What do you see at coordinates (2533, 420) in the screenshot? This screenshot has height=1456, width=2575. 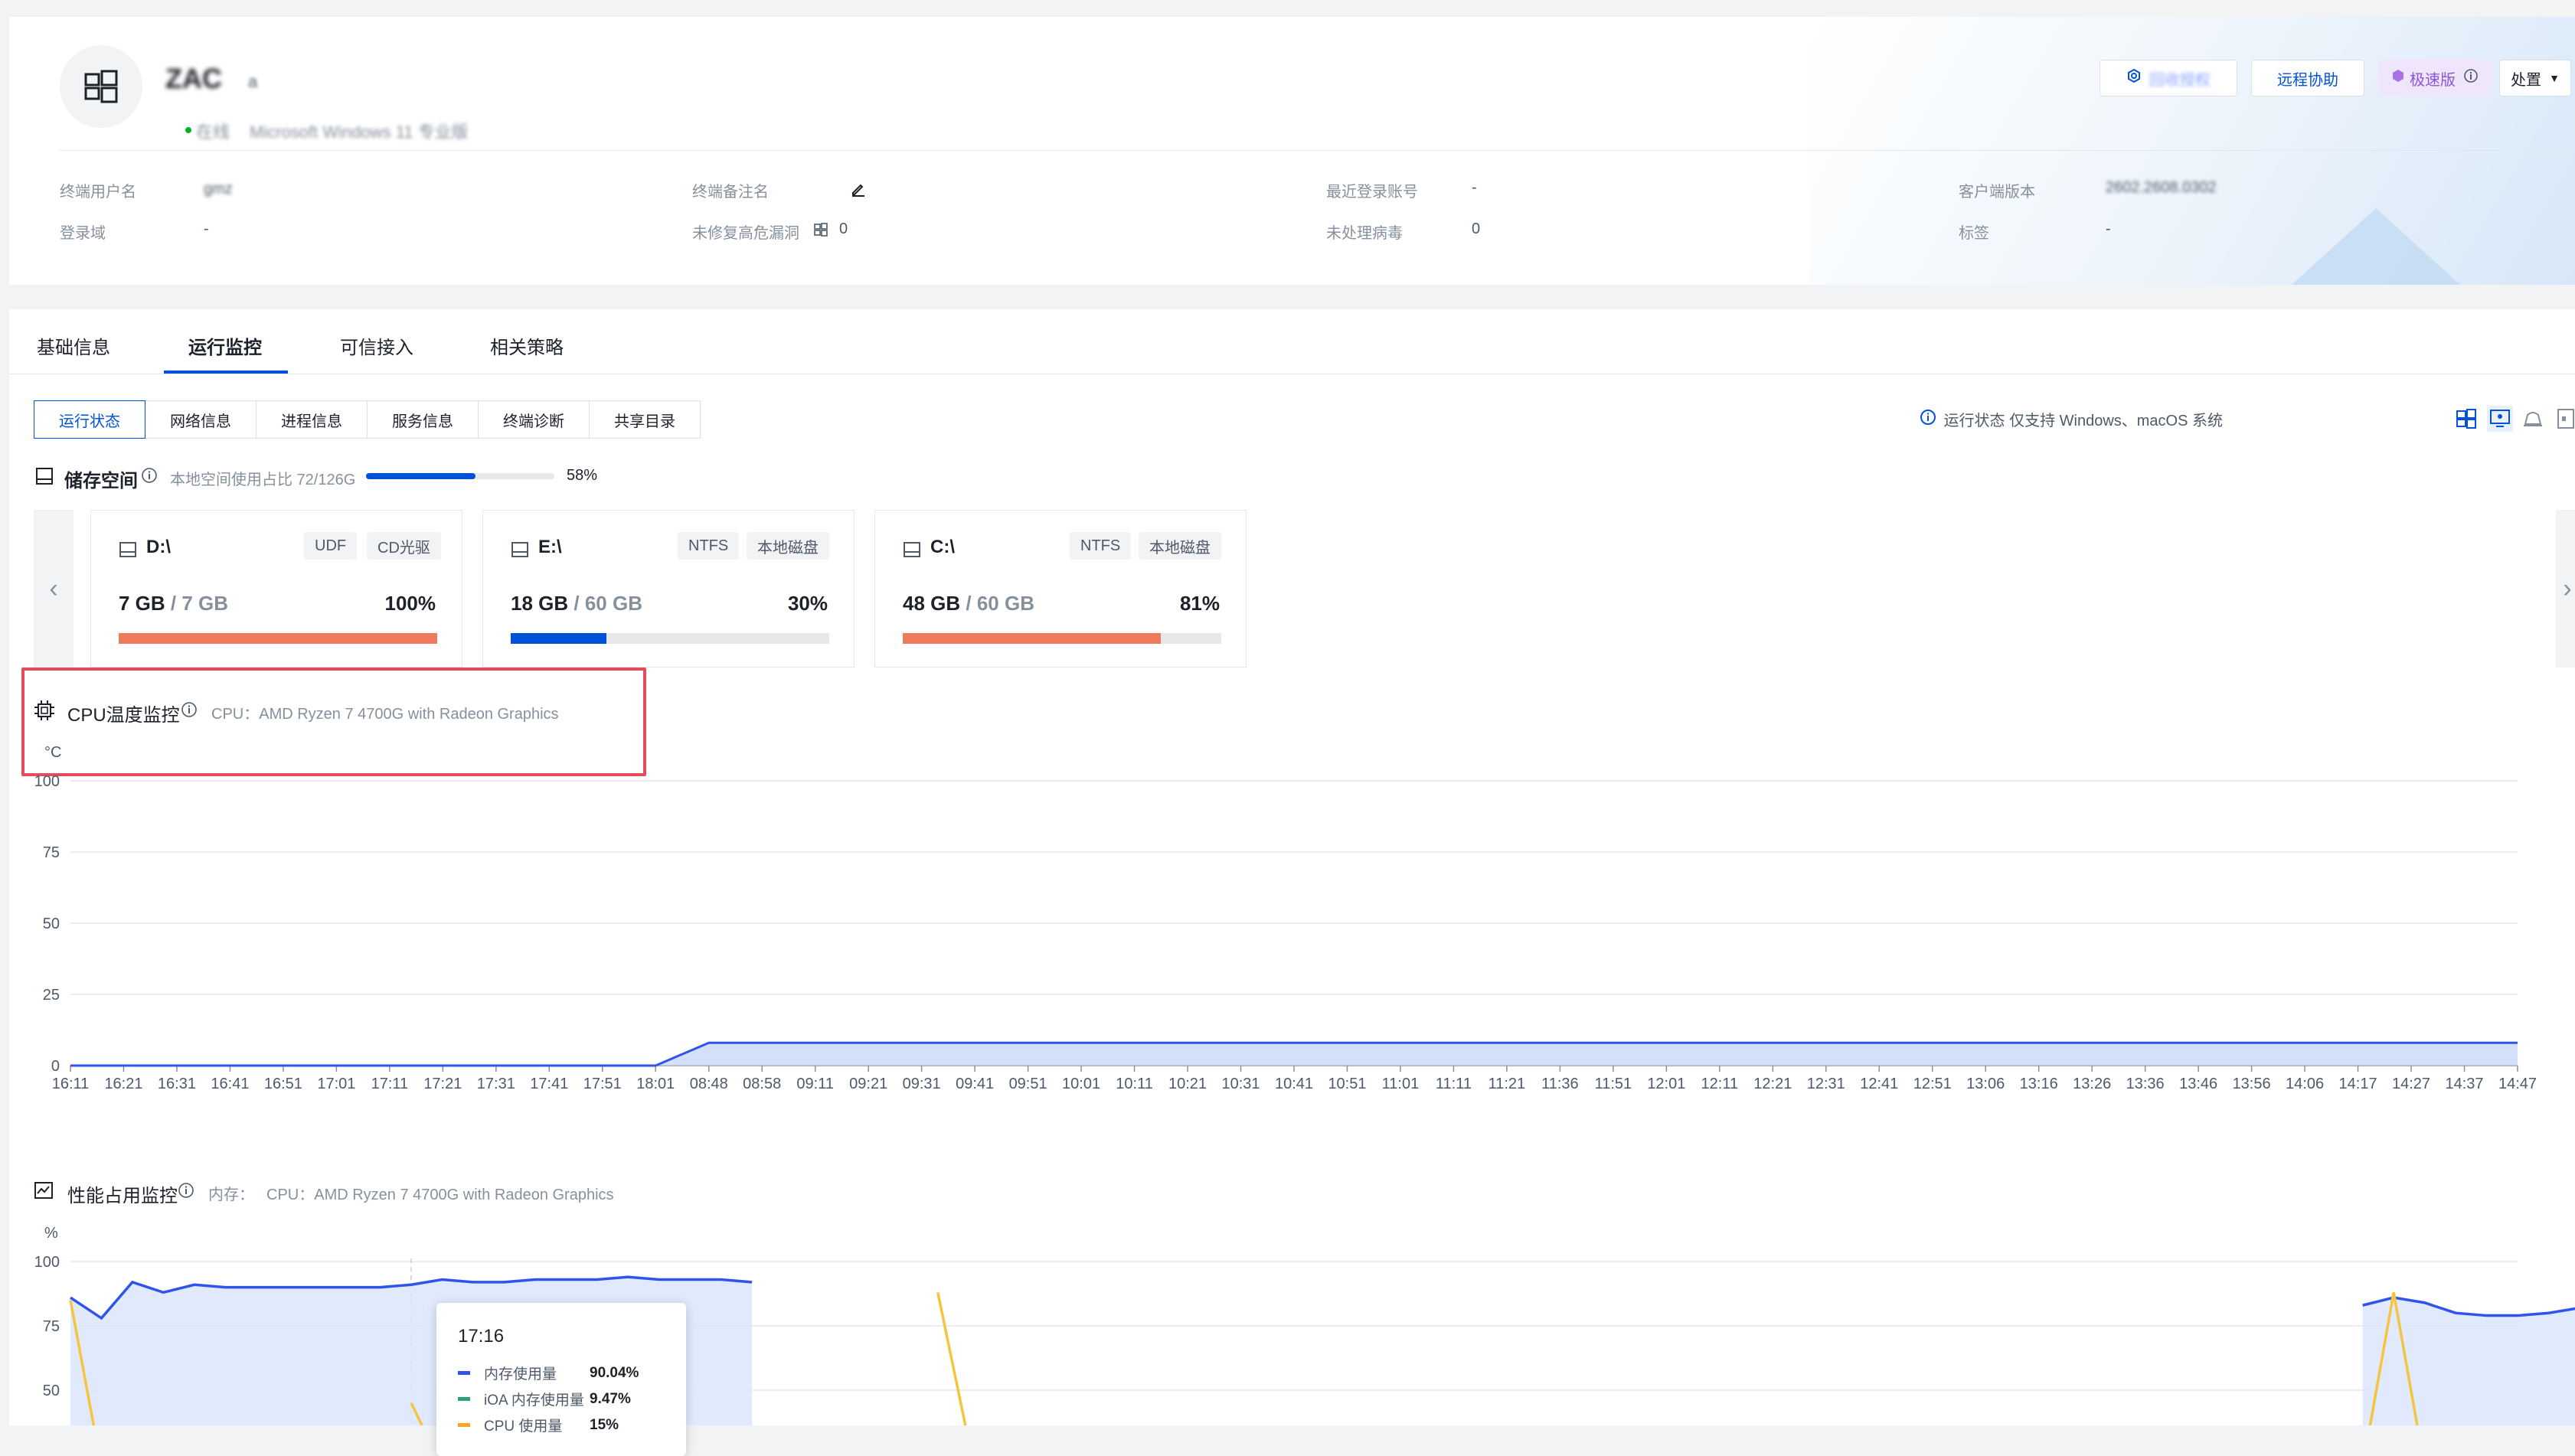 I see `linux-os-icon` at bounding box center [2533, 420].